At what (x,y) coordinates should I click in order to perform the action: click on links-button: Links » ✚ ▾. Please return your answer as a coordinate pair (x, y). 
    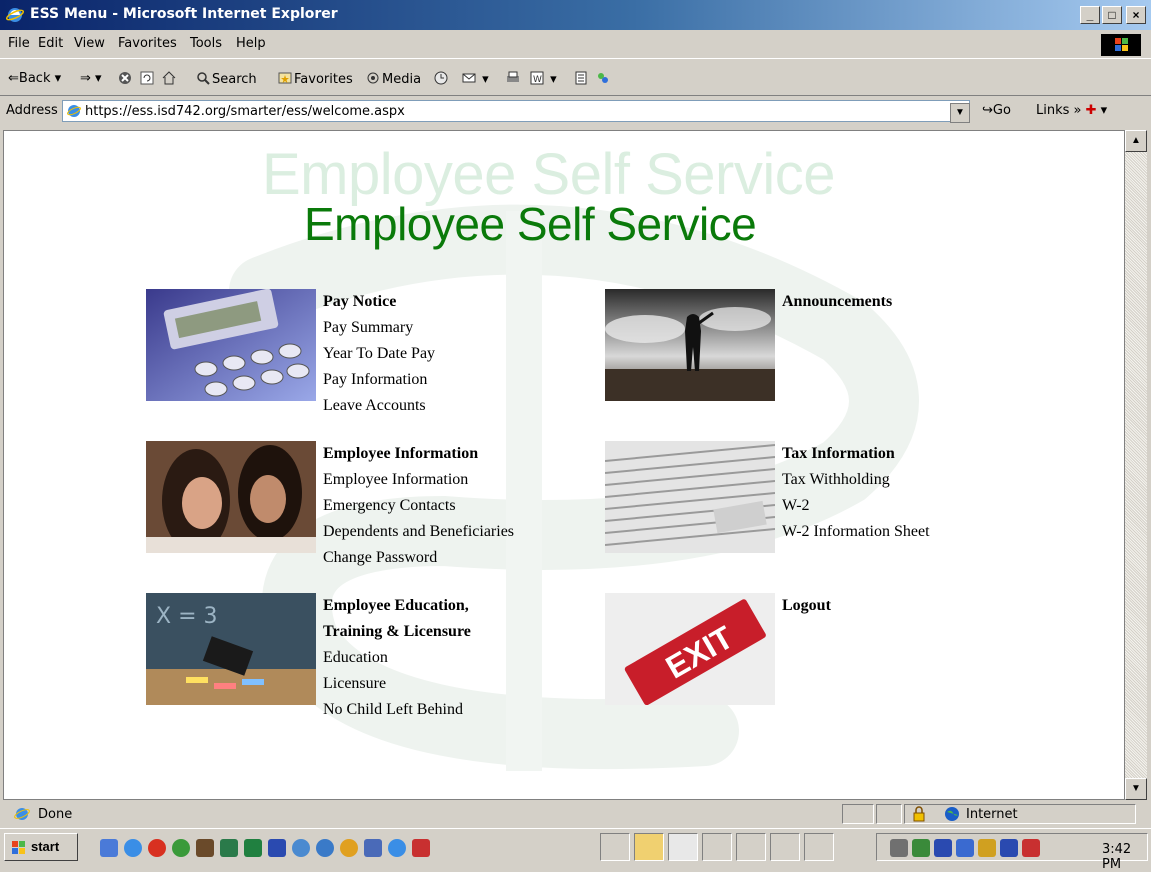
    Looking at the image, I should click on (1071, 110).